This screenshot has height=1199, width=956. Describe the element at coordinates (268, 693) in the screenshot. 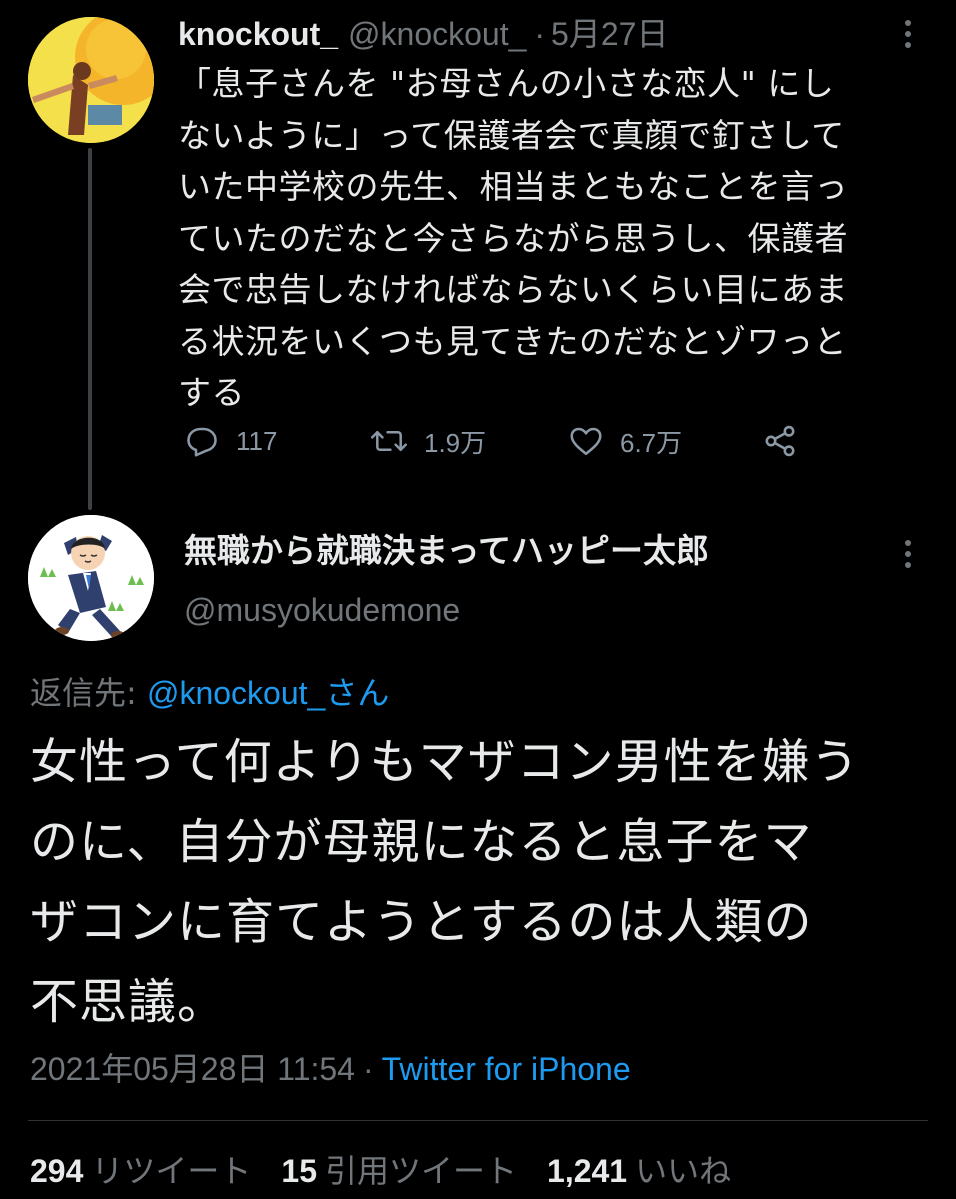

I see `reply-to-user-link: @knockout_さん` at that location.